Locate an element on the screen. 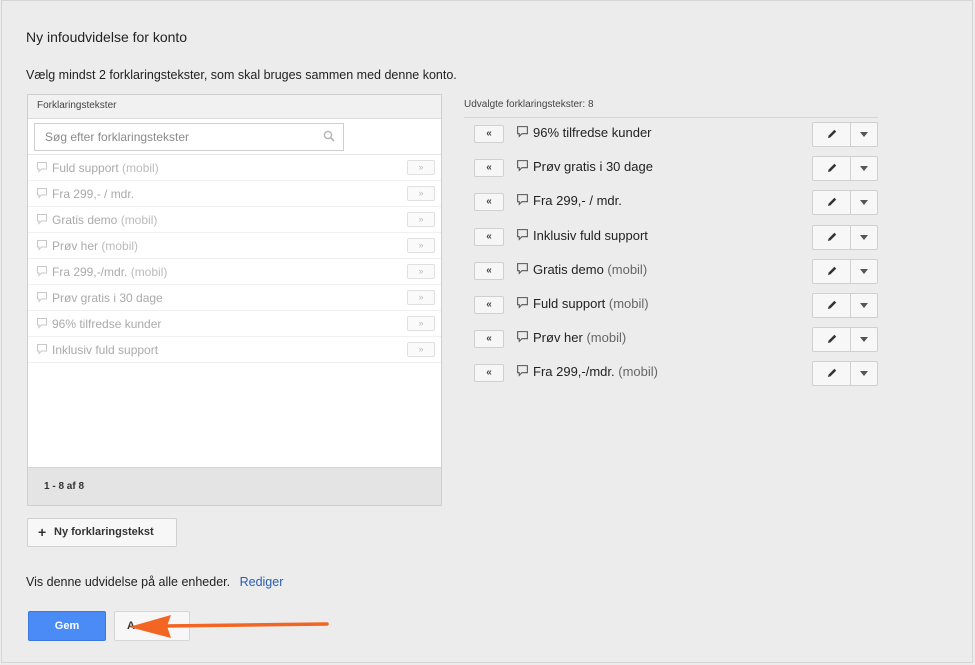 Image resolution: width=975 pixels, height=665 pixels. available-item: Gratis demo (mobil) » is located at coordinates (234, 220).